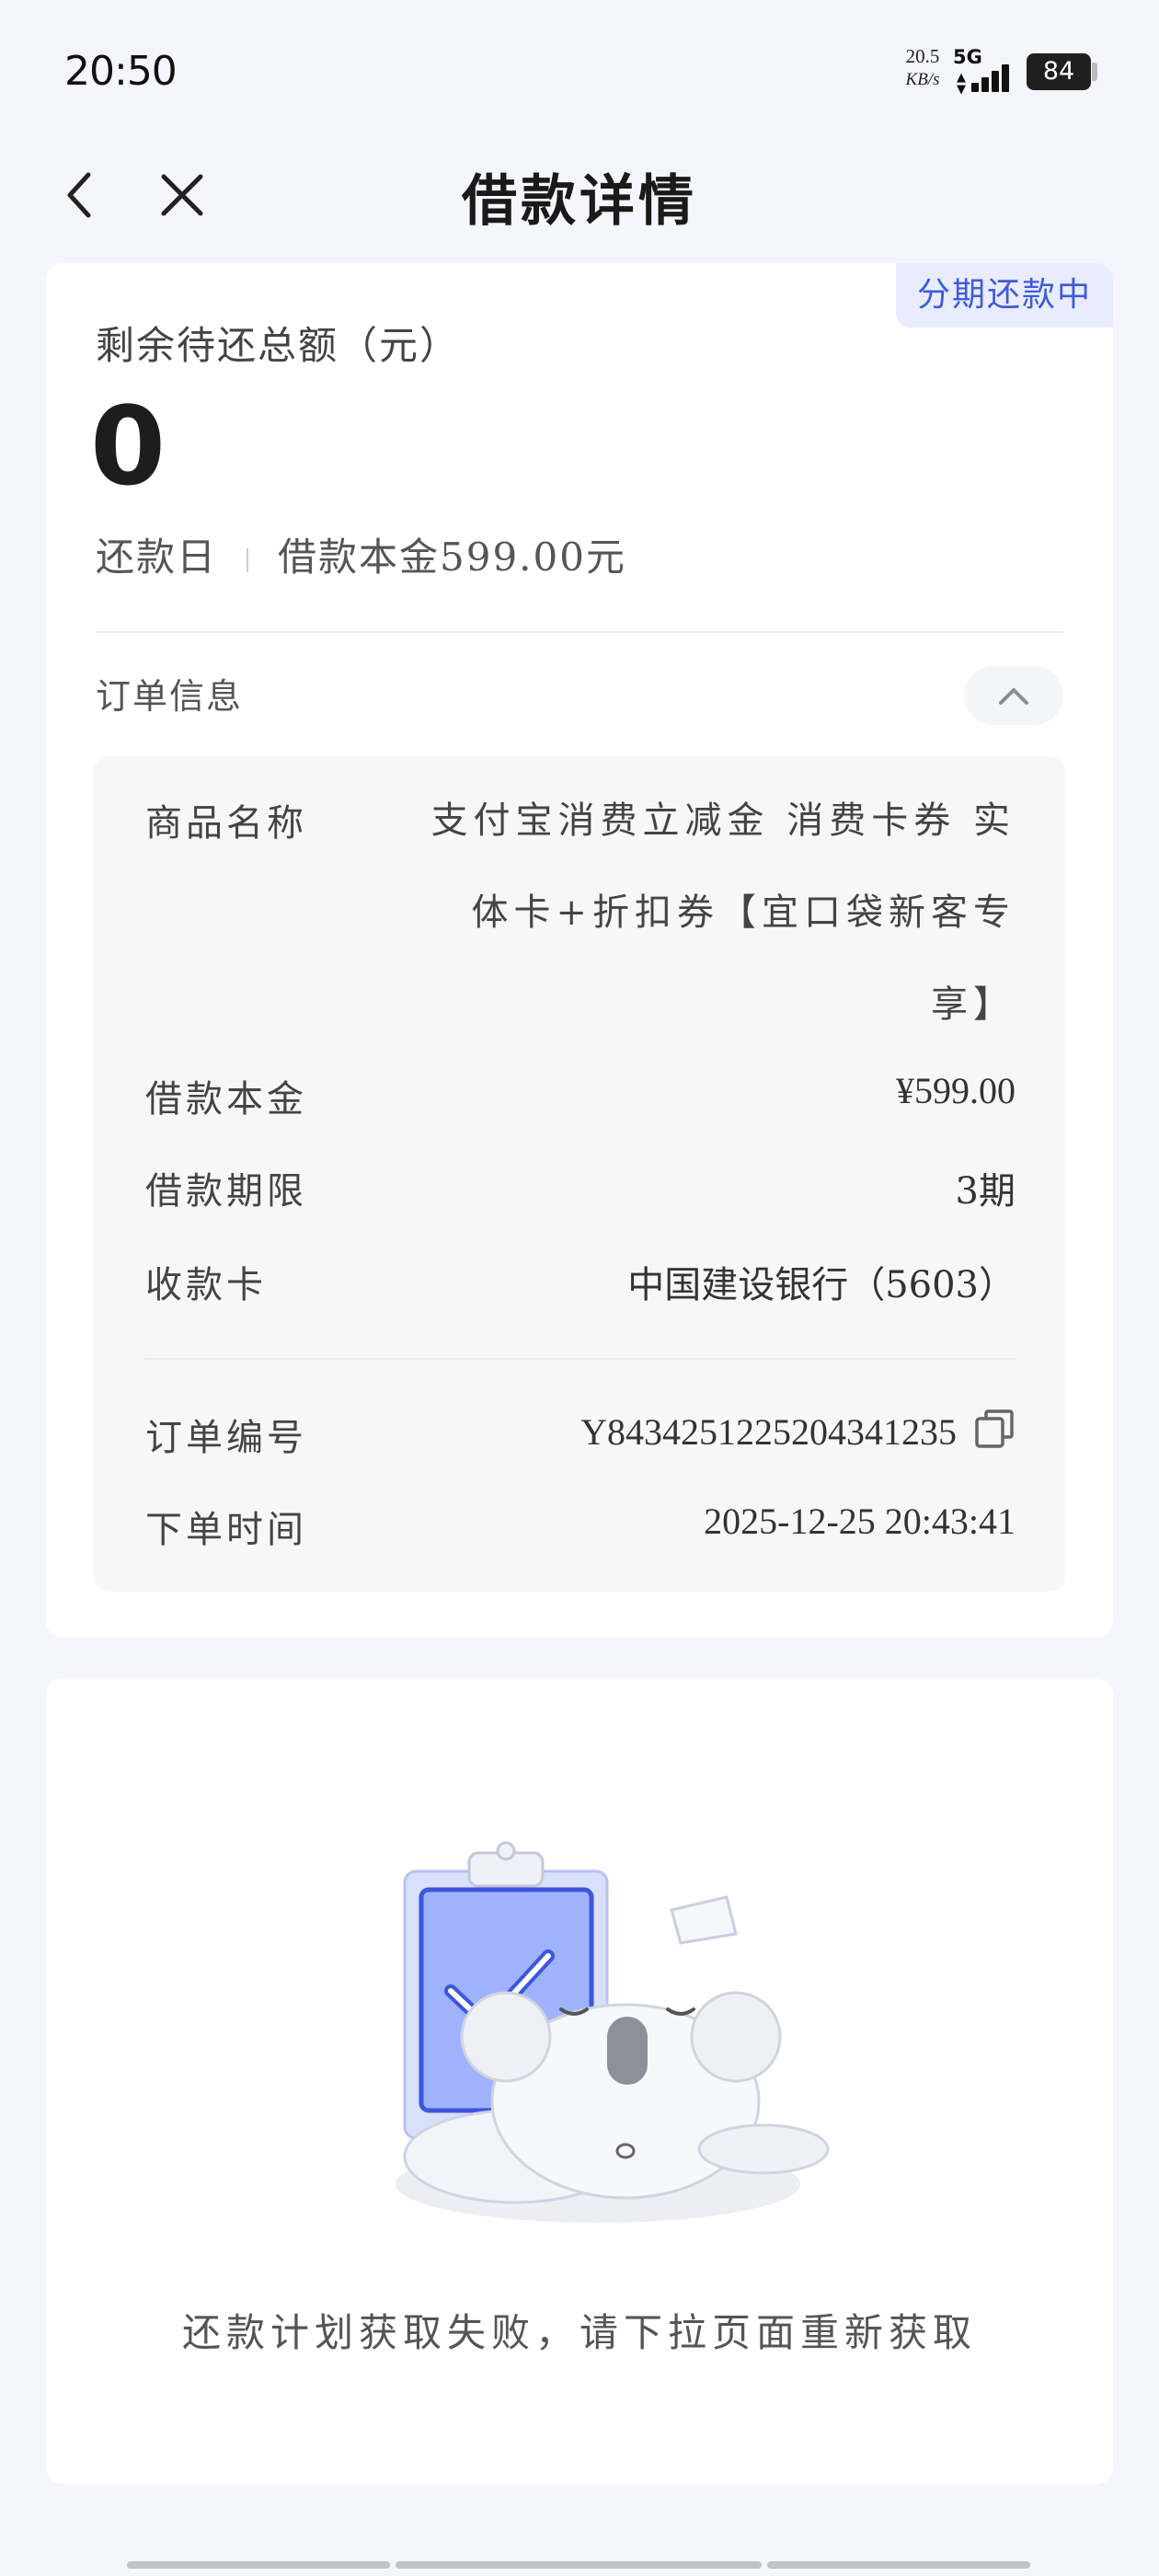 This screenshot has width=1159, height=2576. Describe the element at coordinates (170, 696) in the screenshot. I see `order-info-label: 订单信息` at that location.